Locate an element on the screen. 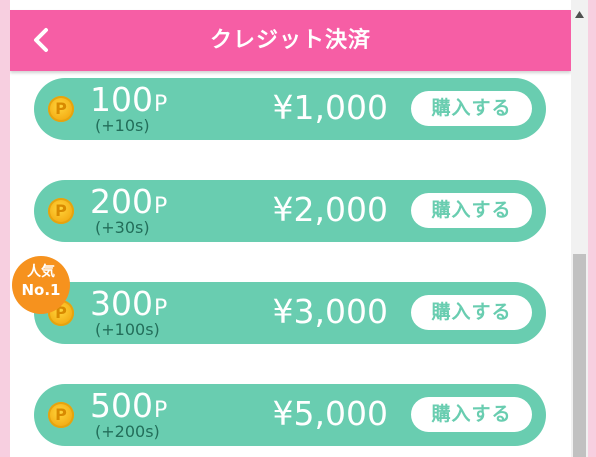 Image resolution: width=596 pixels, height=457 pixels. plan-points-value: 200 is located at coordinates (121, 201).